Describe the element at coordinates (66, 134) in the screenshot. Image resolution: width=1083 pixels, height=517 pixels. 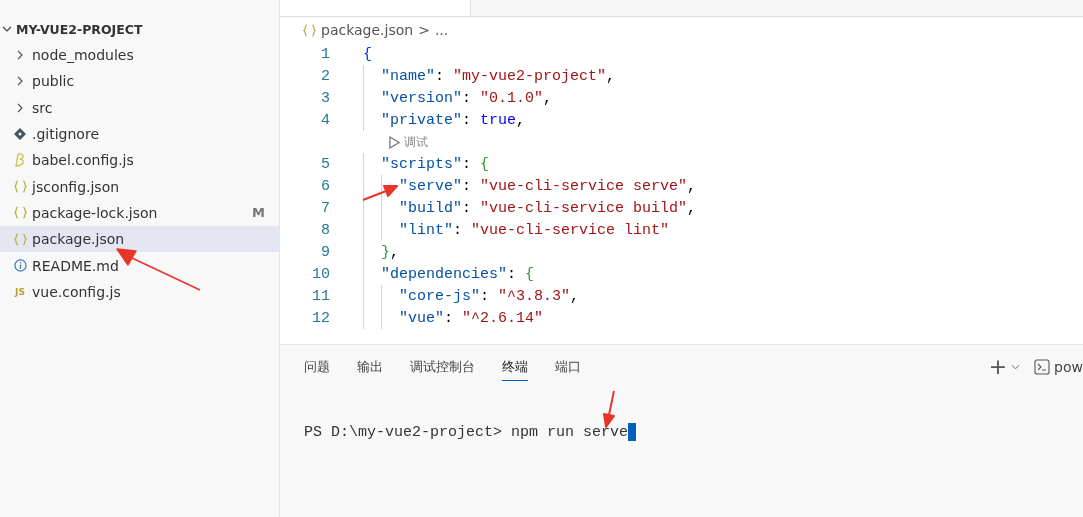
I see `file-name: .gitignore` at that location.